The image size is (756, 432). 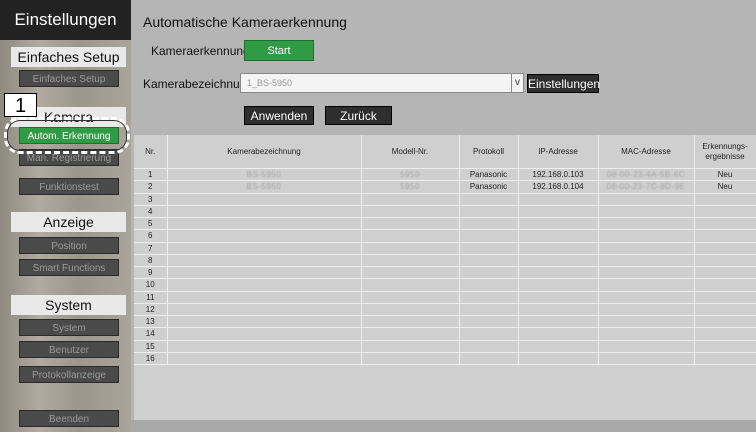 What do you see at coordinates (69, 374) in the screenshot?
I see `log-view-button: Protokollanzeige` at bounding box center [69, 374].